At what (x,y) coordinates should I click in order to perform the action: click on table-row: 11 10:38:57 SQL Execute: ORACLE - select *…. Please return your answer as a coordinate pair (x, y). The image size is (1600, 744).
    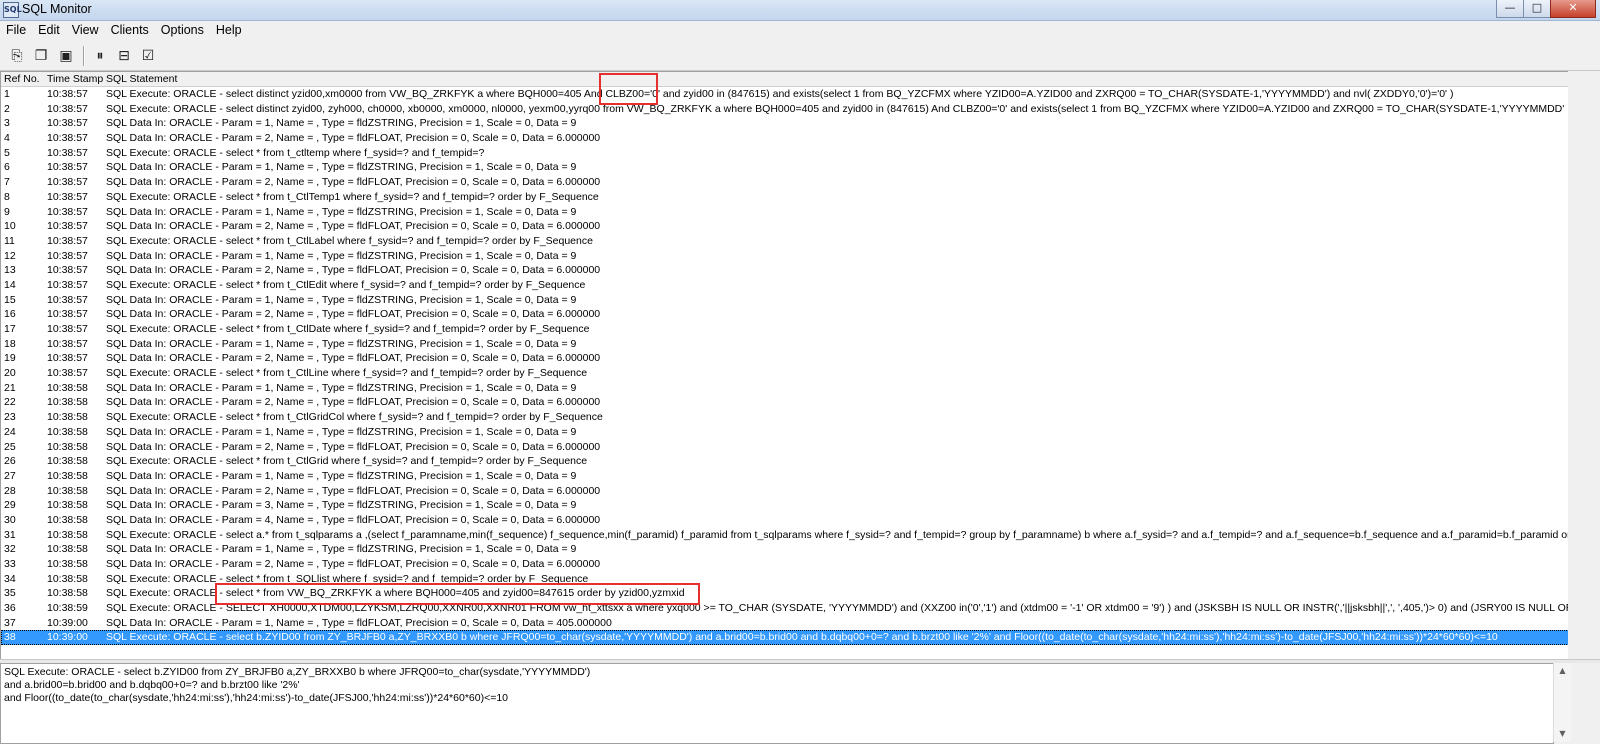
    Looking at the image, I should click on (785, 241).